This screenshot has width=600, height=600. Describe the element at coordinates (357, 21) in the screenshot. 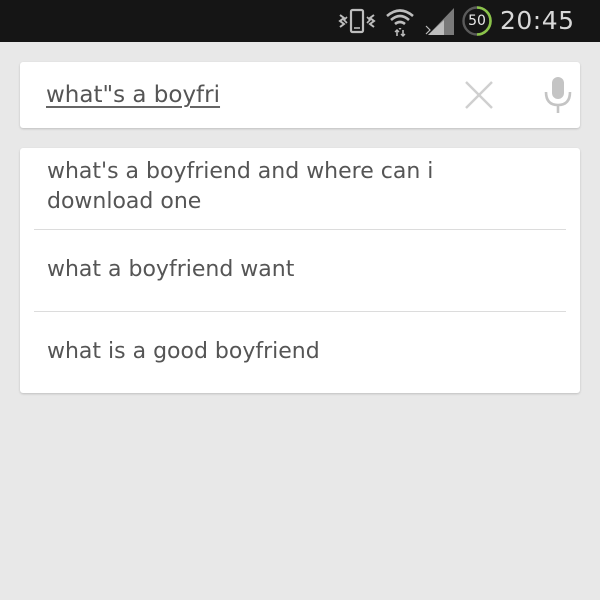

I see `vibrate-icon` at that location.